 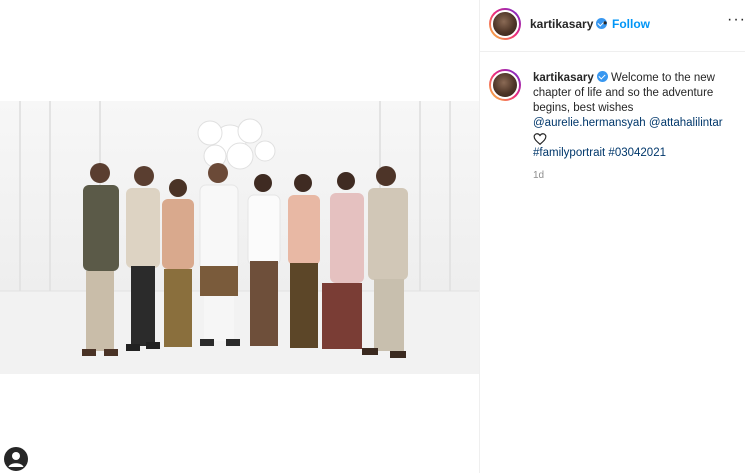 What do you see at coordinates (569, 153) in the screenshot?
I see `hashtag-link: #familyportrait` at bounding box center [569, 153].